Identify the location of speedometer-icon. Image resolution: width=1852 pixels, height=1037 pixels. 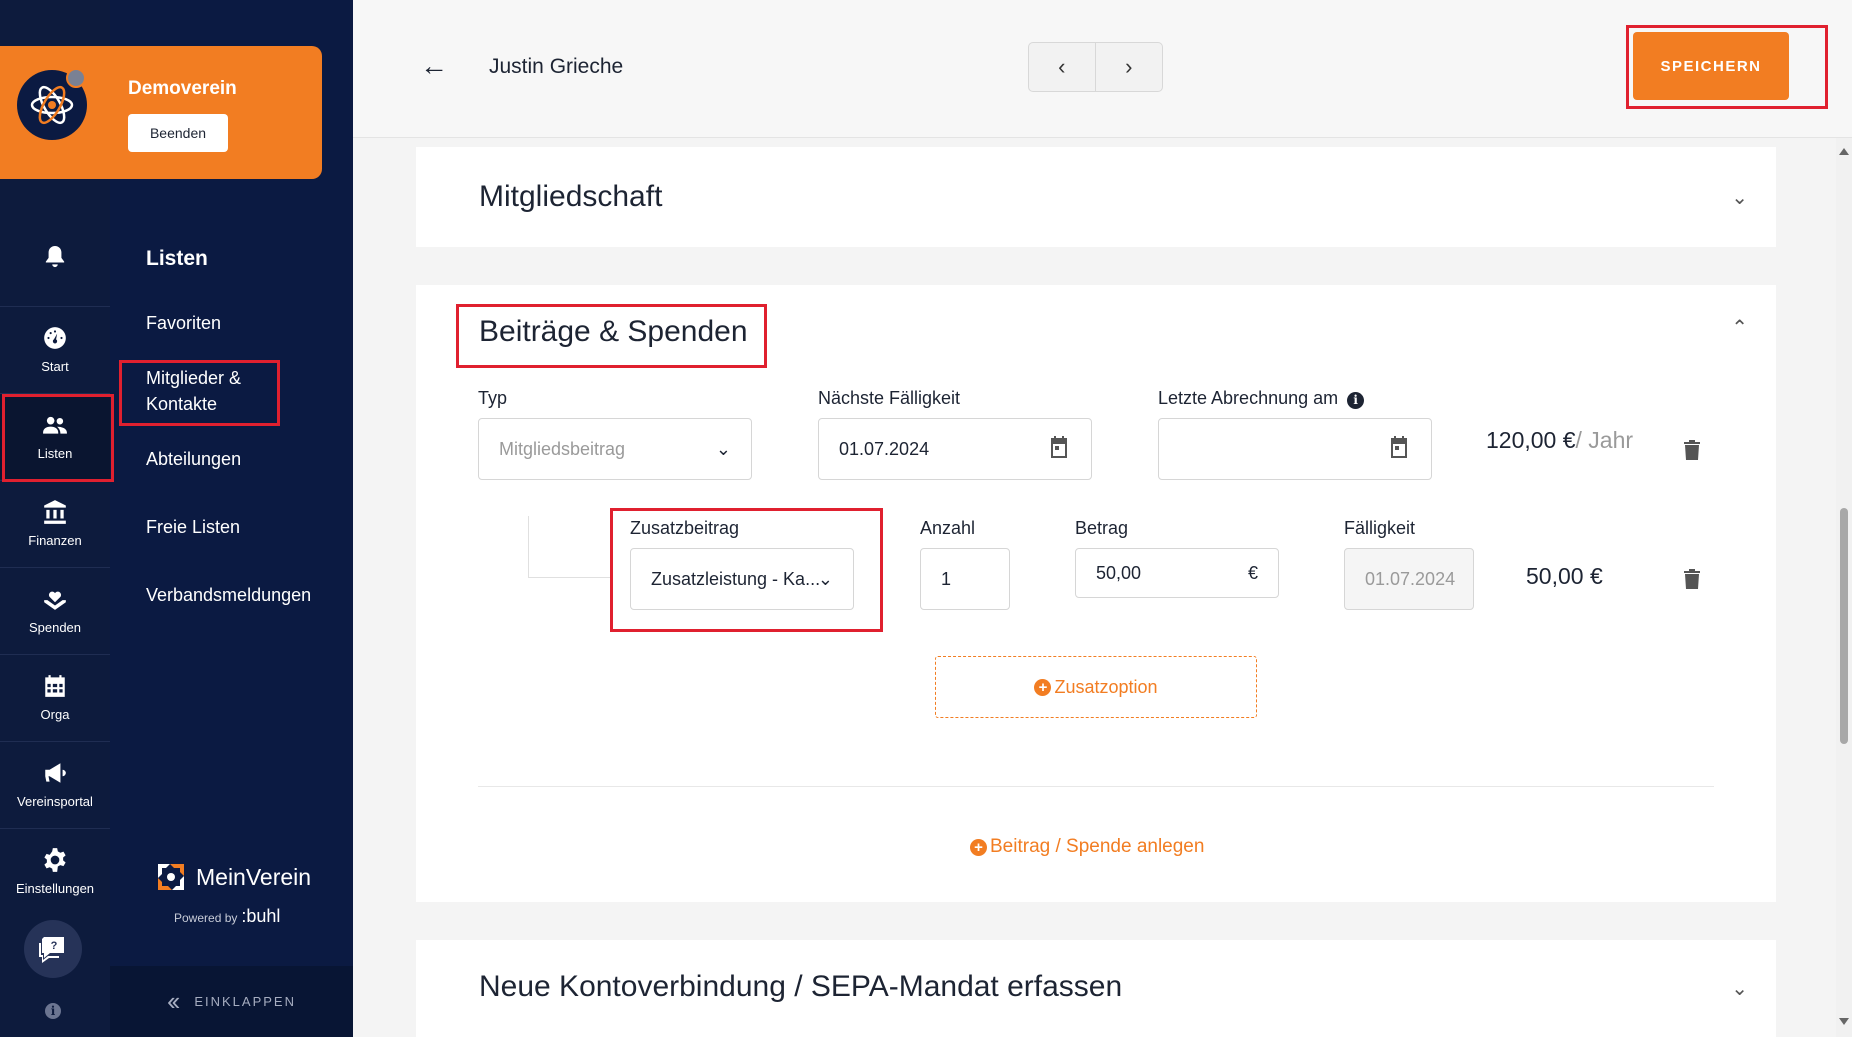
(55, 338).